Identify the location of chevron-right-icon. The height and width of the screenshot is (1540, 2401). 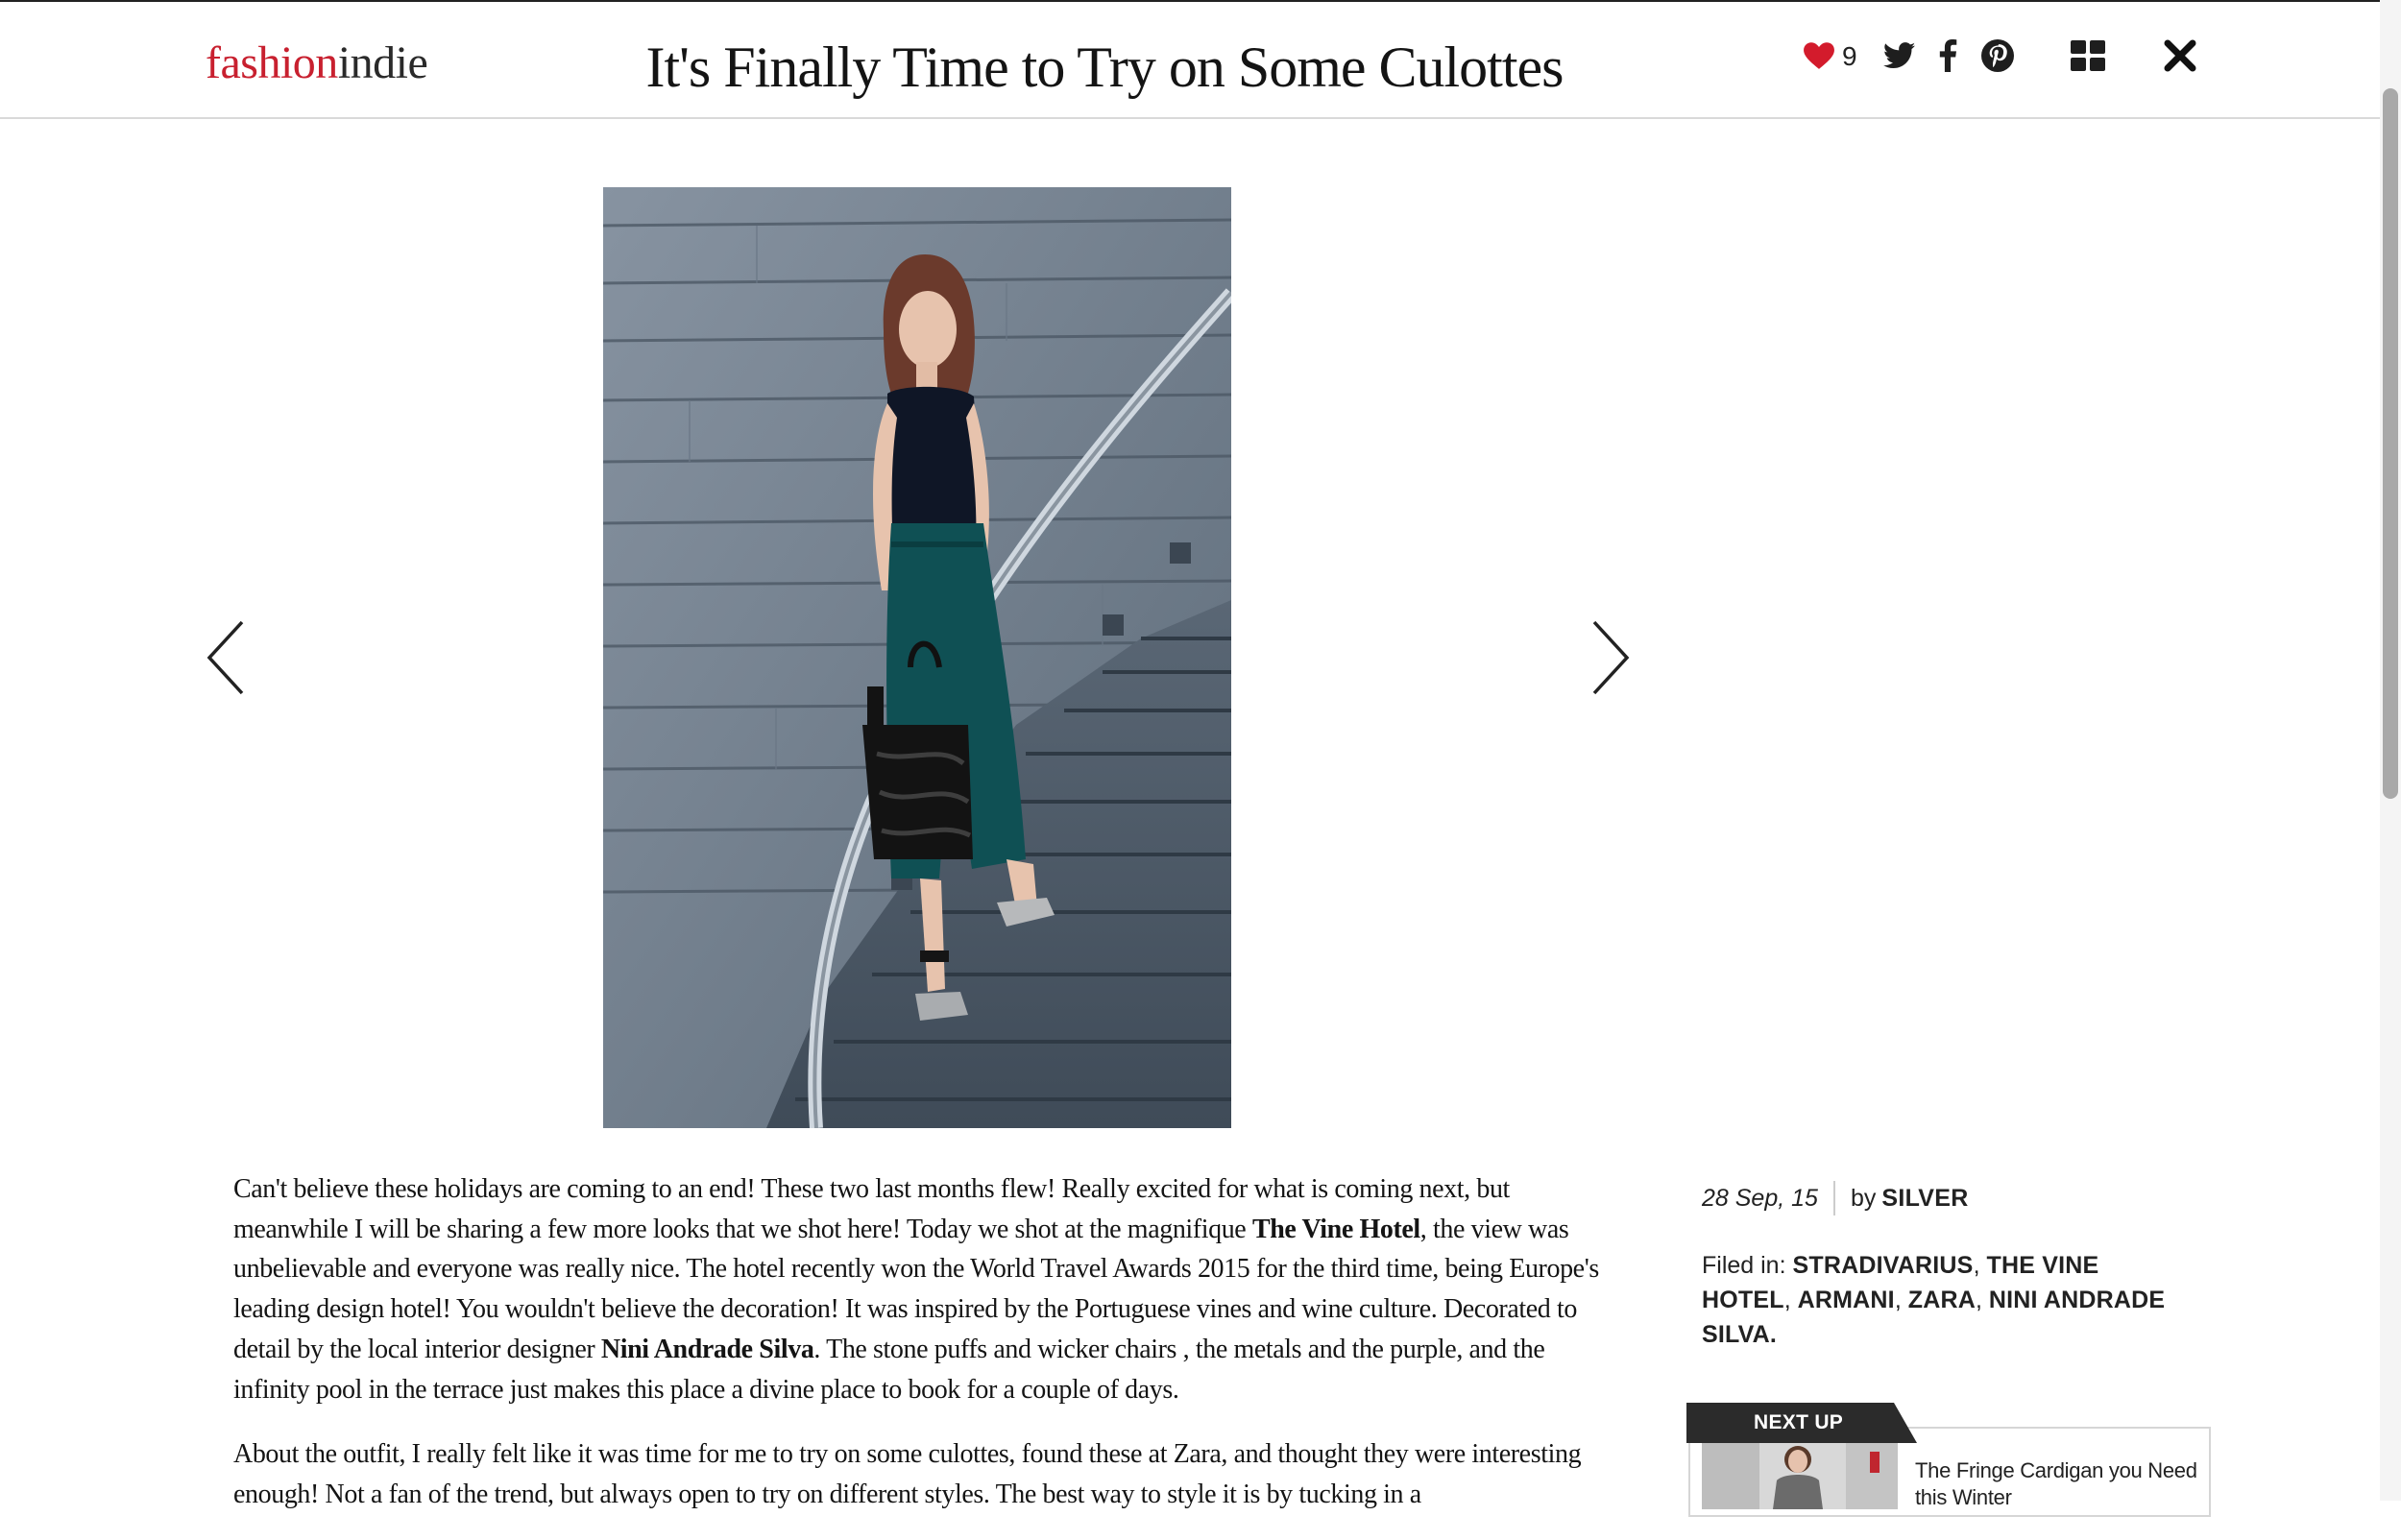
(1608, 658).